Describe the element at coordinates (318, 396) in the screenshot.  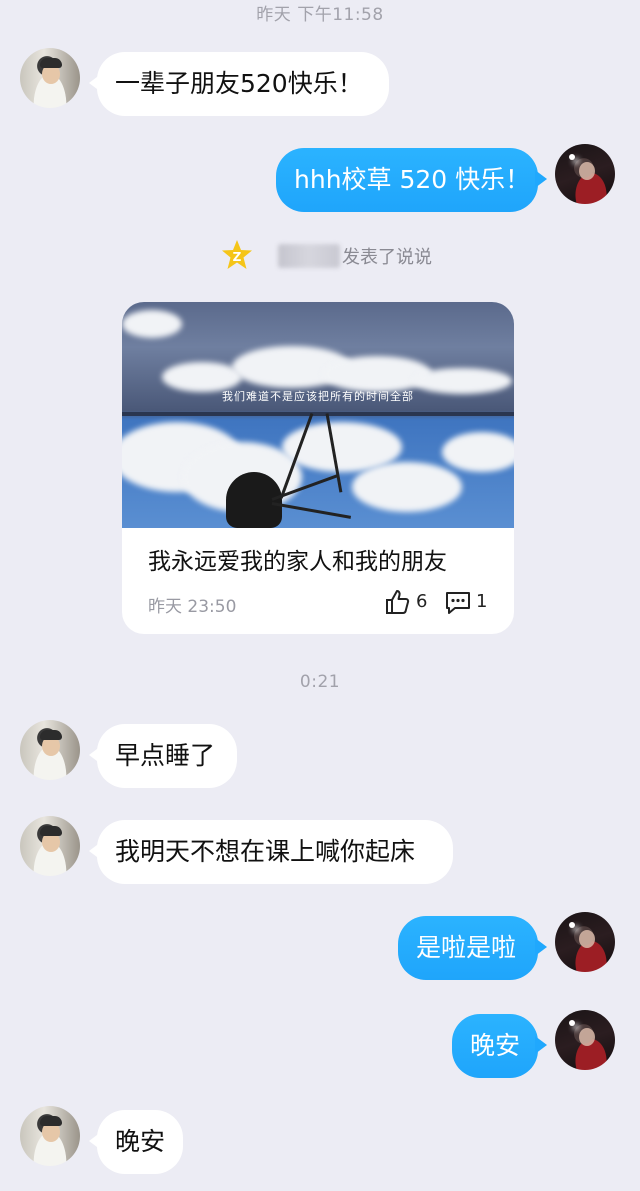
I see `post-image-caption: 我们难道不是应该把所有的时间全部` at that location.